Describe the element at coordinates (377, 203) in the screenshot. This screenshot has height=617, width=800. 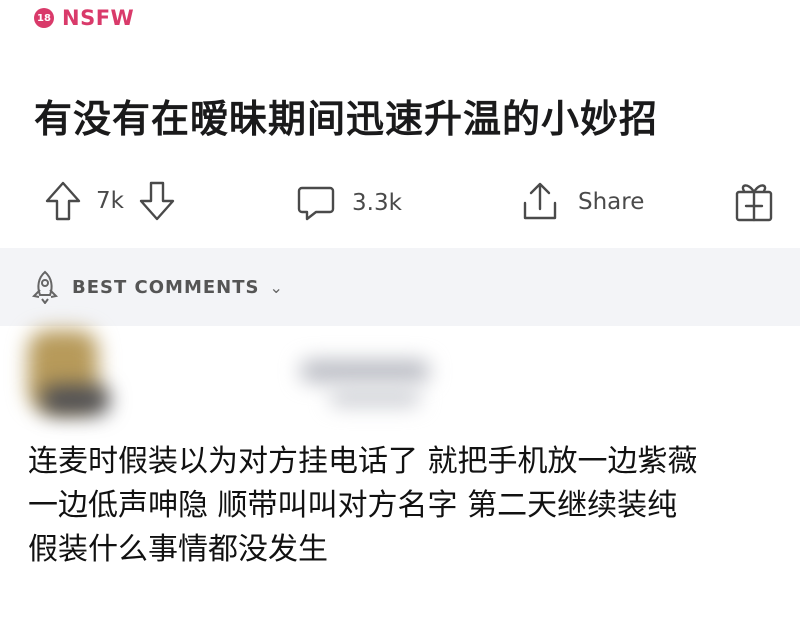
I see `comment-count: 3.3k` at that location.